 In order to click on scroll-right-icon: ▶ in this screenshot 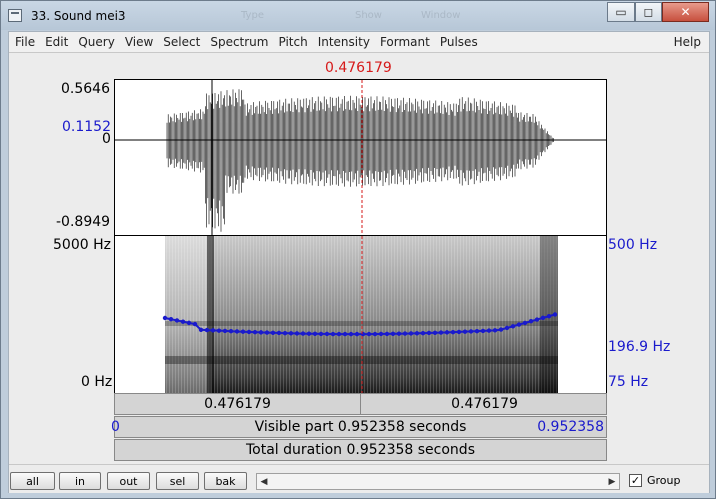, I will do `click(612, 481)`.